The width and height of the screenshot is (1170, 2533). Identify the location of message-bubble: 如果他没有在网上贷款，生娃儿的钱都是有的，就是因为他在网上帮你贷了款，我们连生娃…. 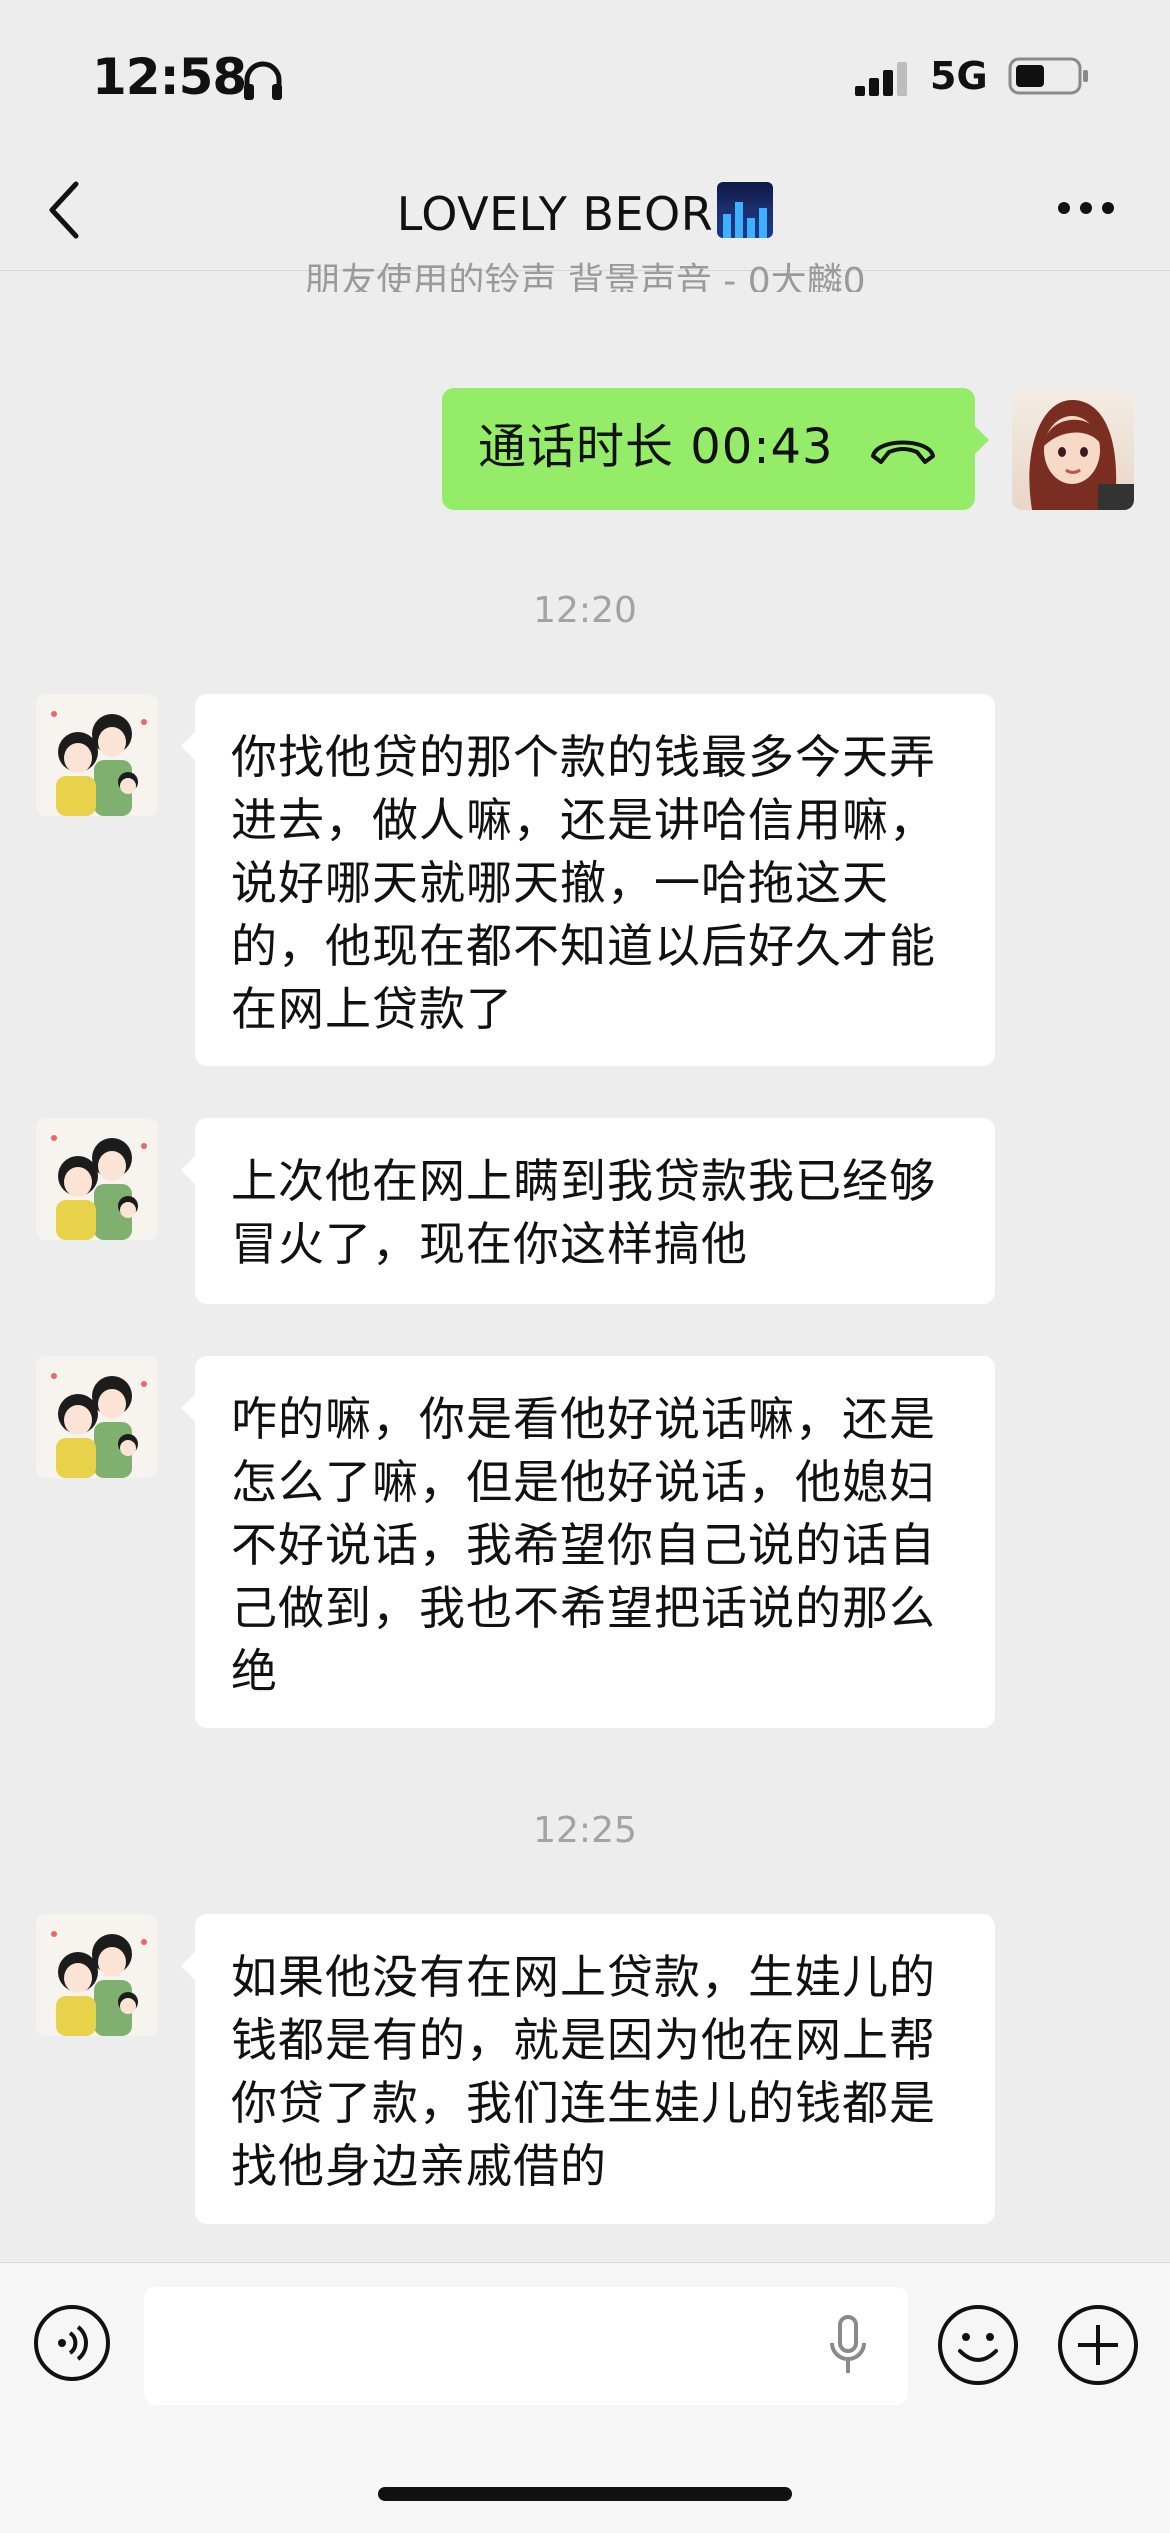
(588, 2069).